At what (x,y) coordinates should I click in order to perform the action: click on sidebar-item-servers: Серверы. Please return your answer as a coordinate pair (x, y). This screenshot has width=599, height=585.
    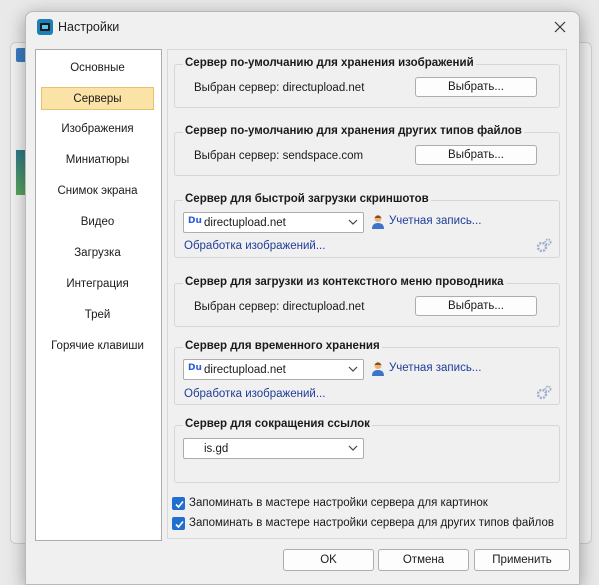
    Looking at the image, I should click on (97, 98).